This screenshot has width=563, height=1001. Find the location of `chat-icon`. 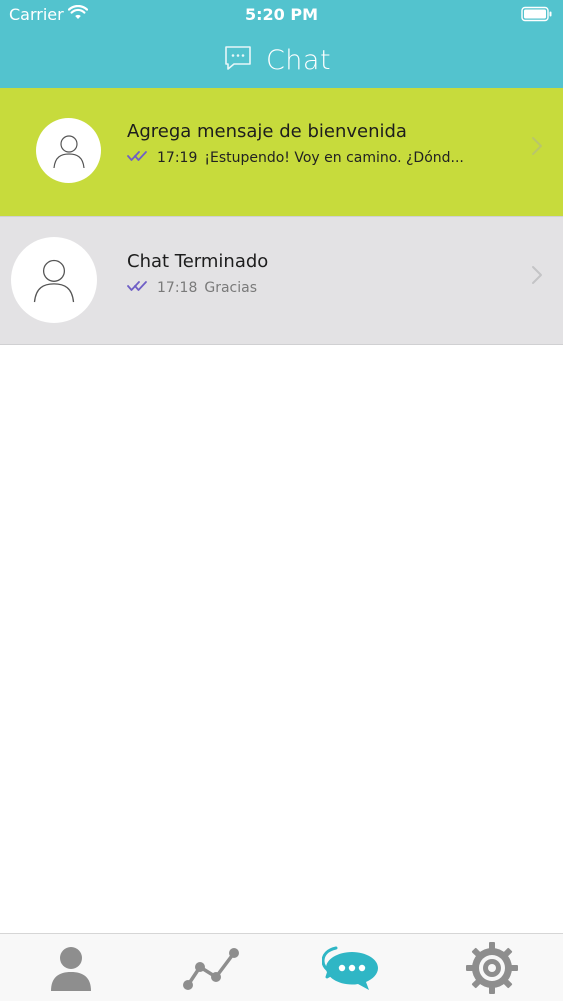

chat-icon is located at coordinates (350, 968).